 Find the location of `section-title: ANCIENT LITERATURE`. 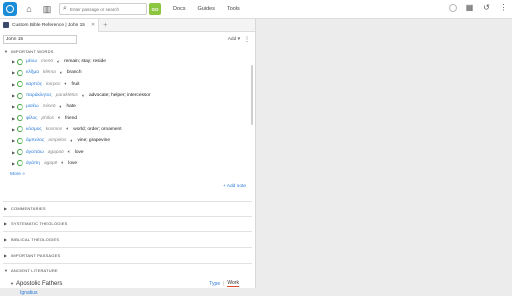

section-title: ANCIENT LITERATURE is located at coordinates (34, 271).